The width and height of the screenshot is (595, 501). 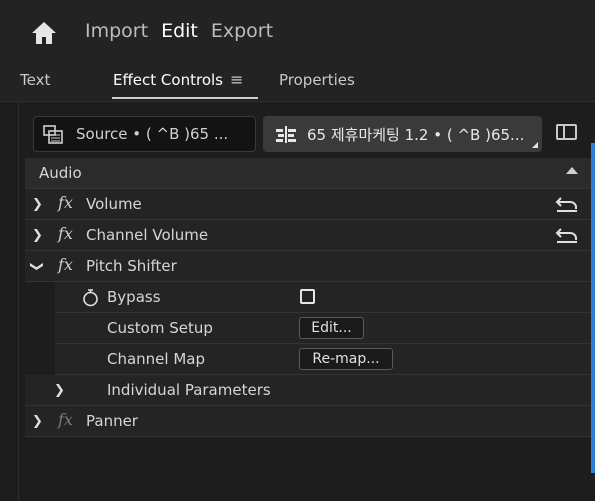 What do you see at coordinates (185, 98) in the screenshot?
I see `active-tab-underline` at bounding box center [185, 98].